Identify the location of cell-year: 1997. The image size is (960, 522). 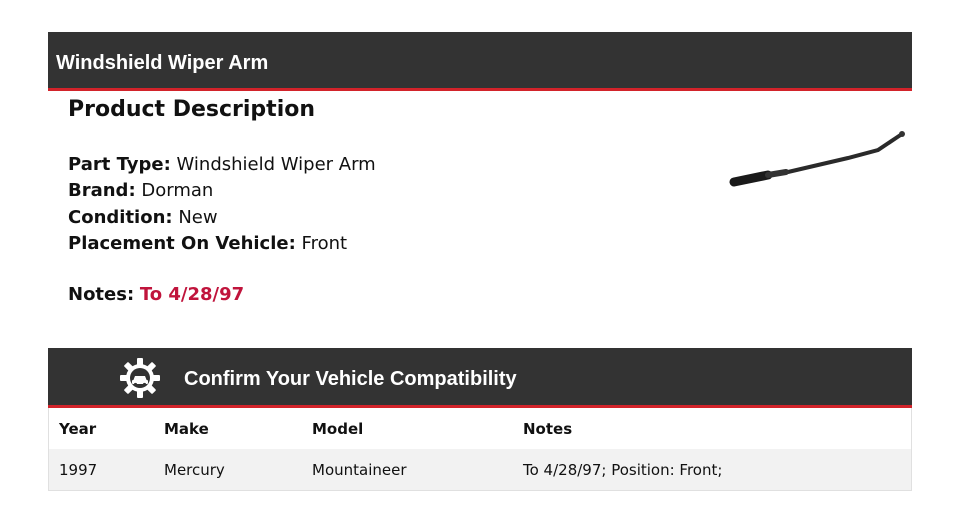
(78, 470).